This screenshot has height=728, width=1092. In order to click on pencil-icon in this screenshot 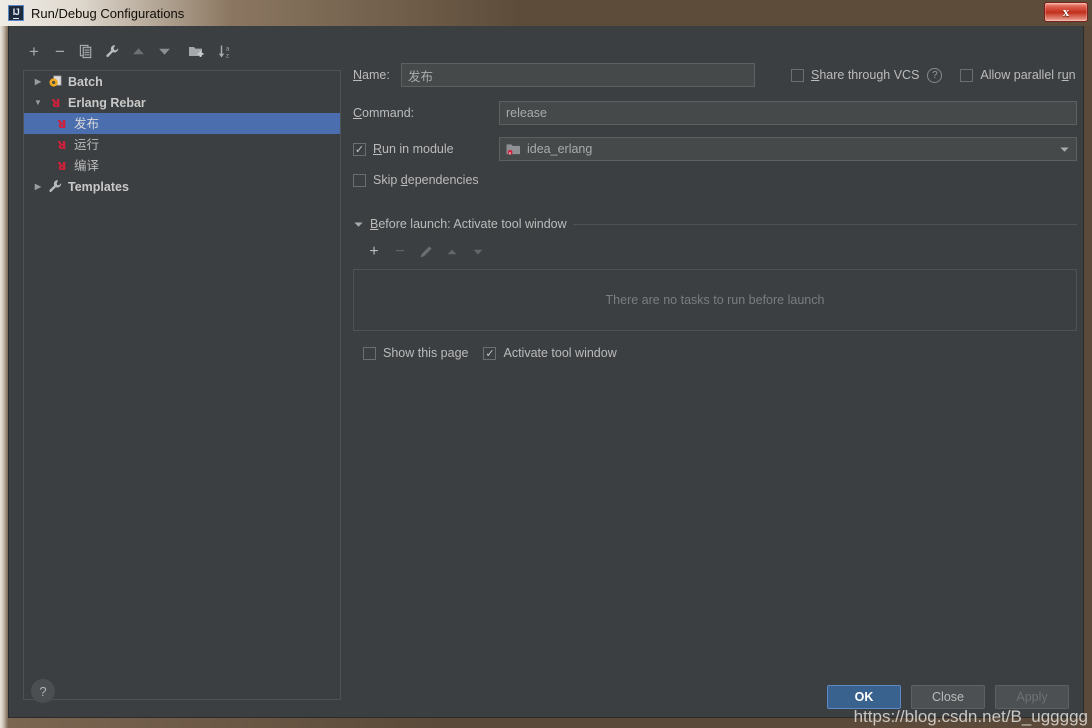, I will do `click(426, 252)`.